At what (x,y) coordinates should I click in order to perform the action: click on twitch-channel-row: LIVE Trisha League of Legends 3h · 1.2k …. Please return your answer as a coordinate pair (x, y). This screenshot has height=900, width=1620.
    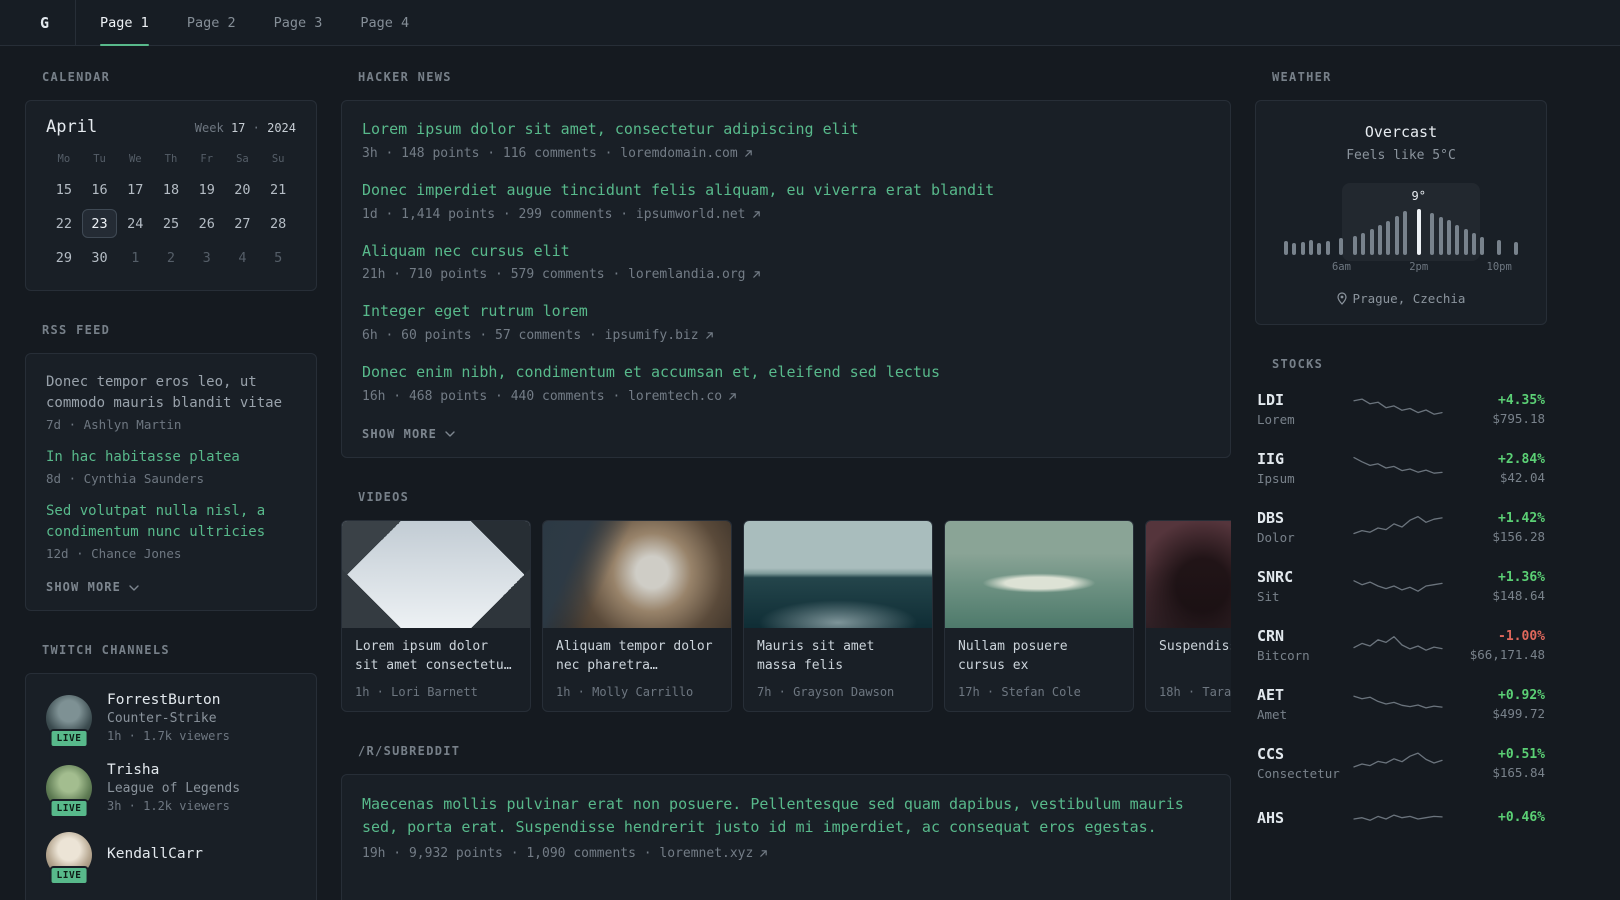
    Looking at the image, I should click on (171, 790).